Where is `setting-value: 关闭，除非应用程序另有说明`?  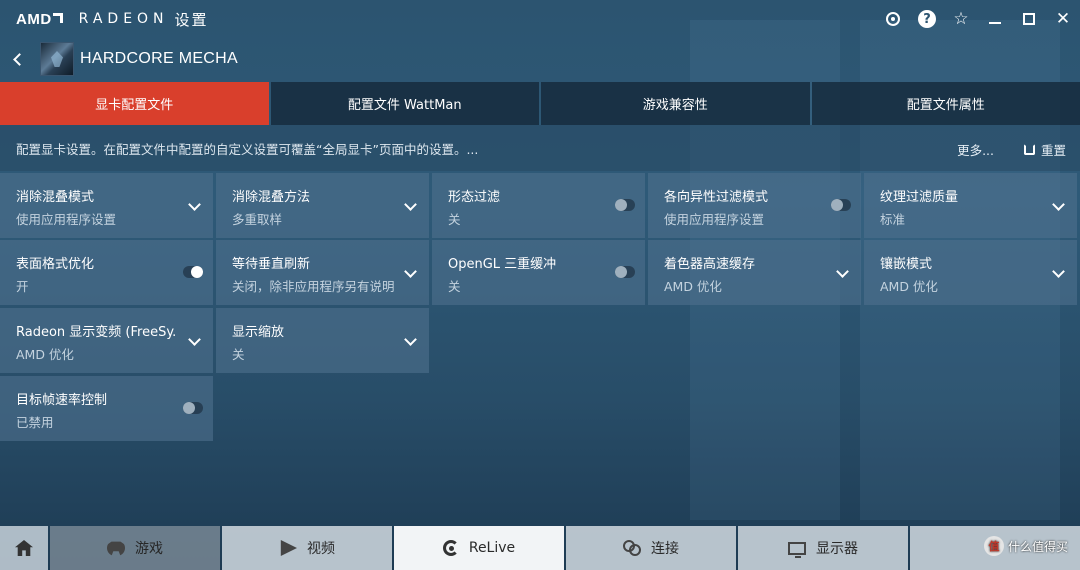
setting-value: 关闭，除非应用程序另有说明 is located at coordinates (313, 286).